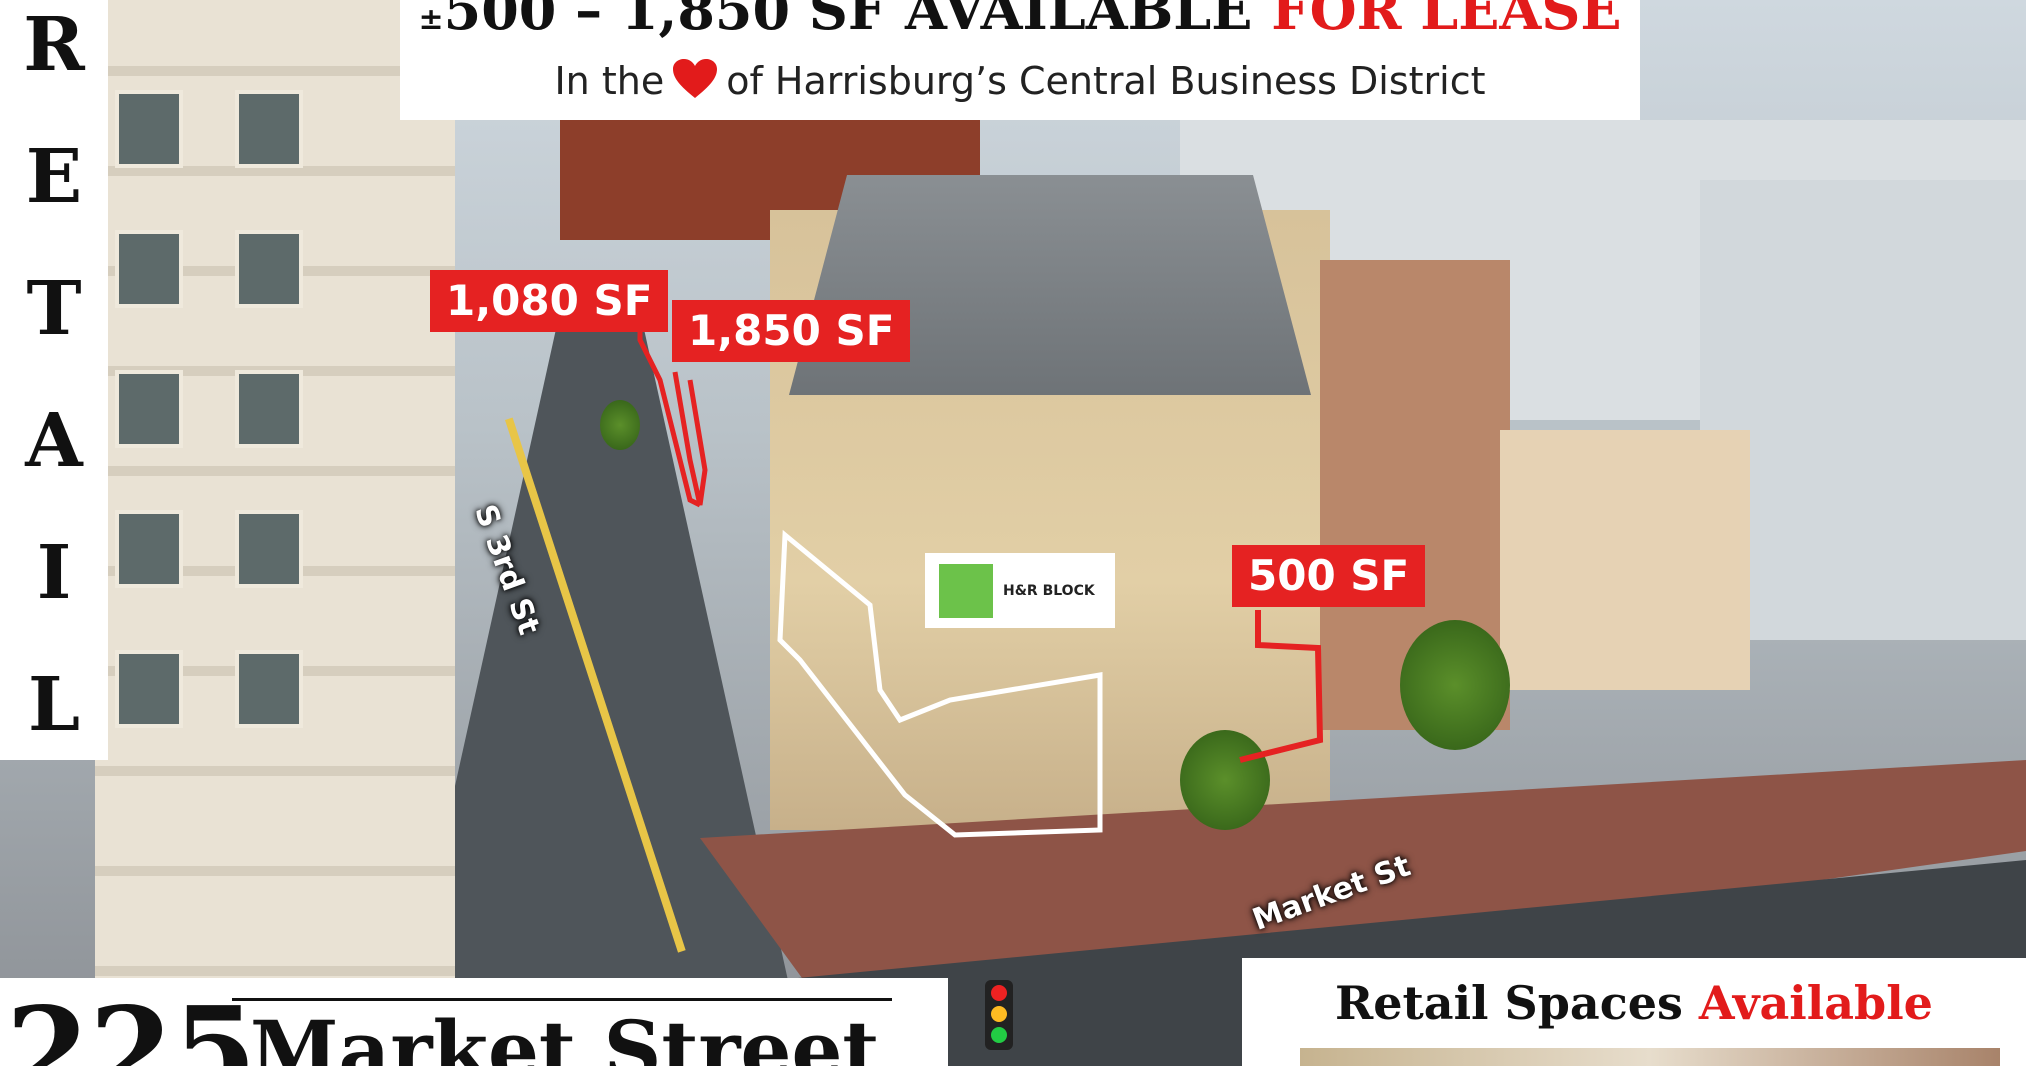 Image resolution: width=2026 pixels, height=1066 pixels. What do you see at coordinates (54, 45) in the screenshot?
I see `side-letter: R` at bounding box center [54, 45].